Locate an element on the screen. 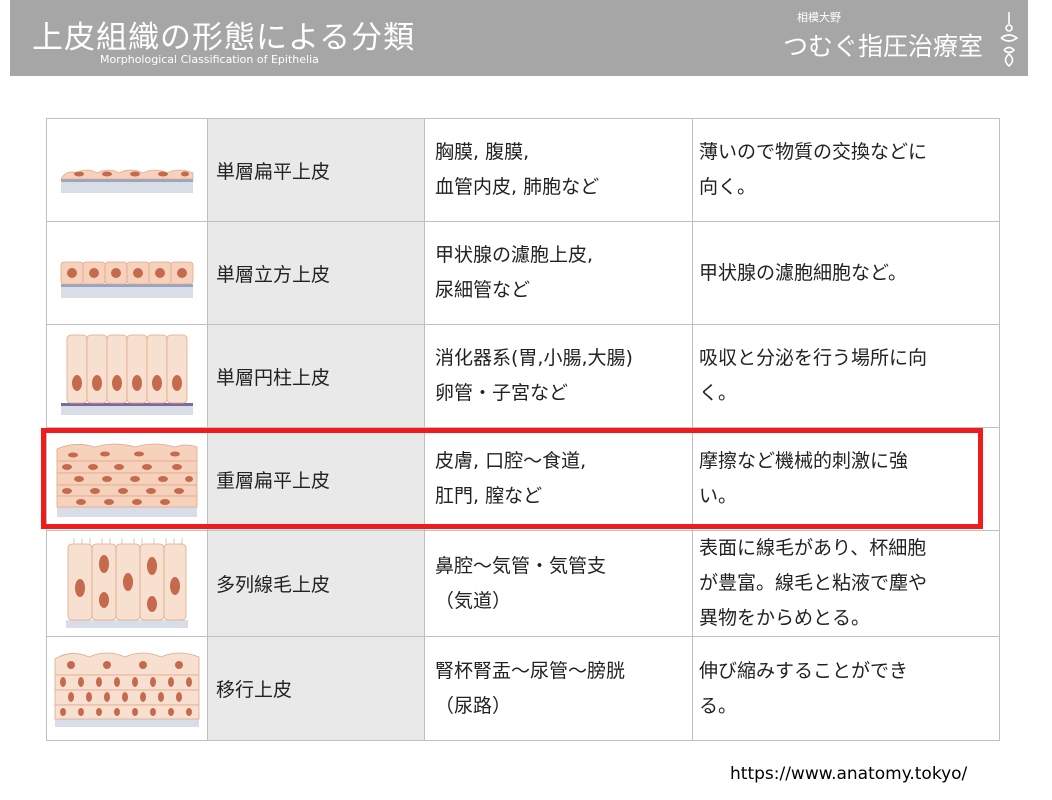  pseudostratified-ciliated-illustration is located at coordinates (127, 582).